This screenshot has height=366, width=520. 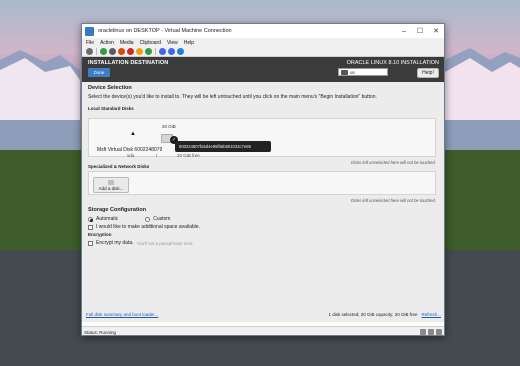 What do you see at coordinates (111, 108) in the screenshot?
I see `local-disks-heading: Local Standard Disks` at bounding box center [111, 108].